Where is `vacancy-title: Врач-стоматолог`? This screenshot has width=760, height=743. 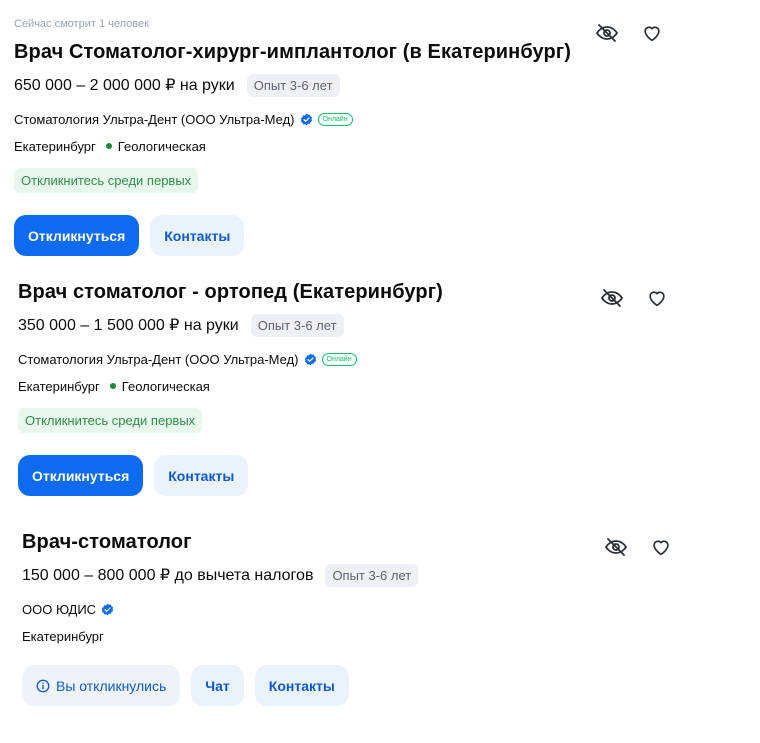 vacancy-title: Врач-стоматолог is located at coordinates (362, 542).